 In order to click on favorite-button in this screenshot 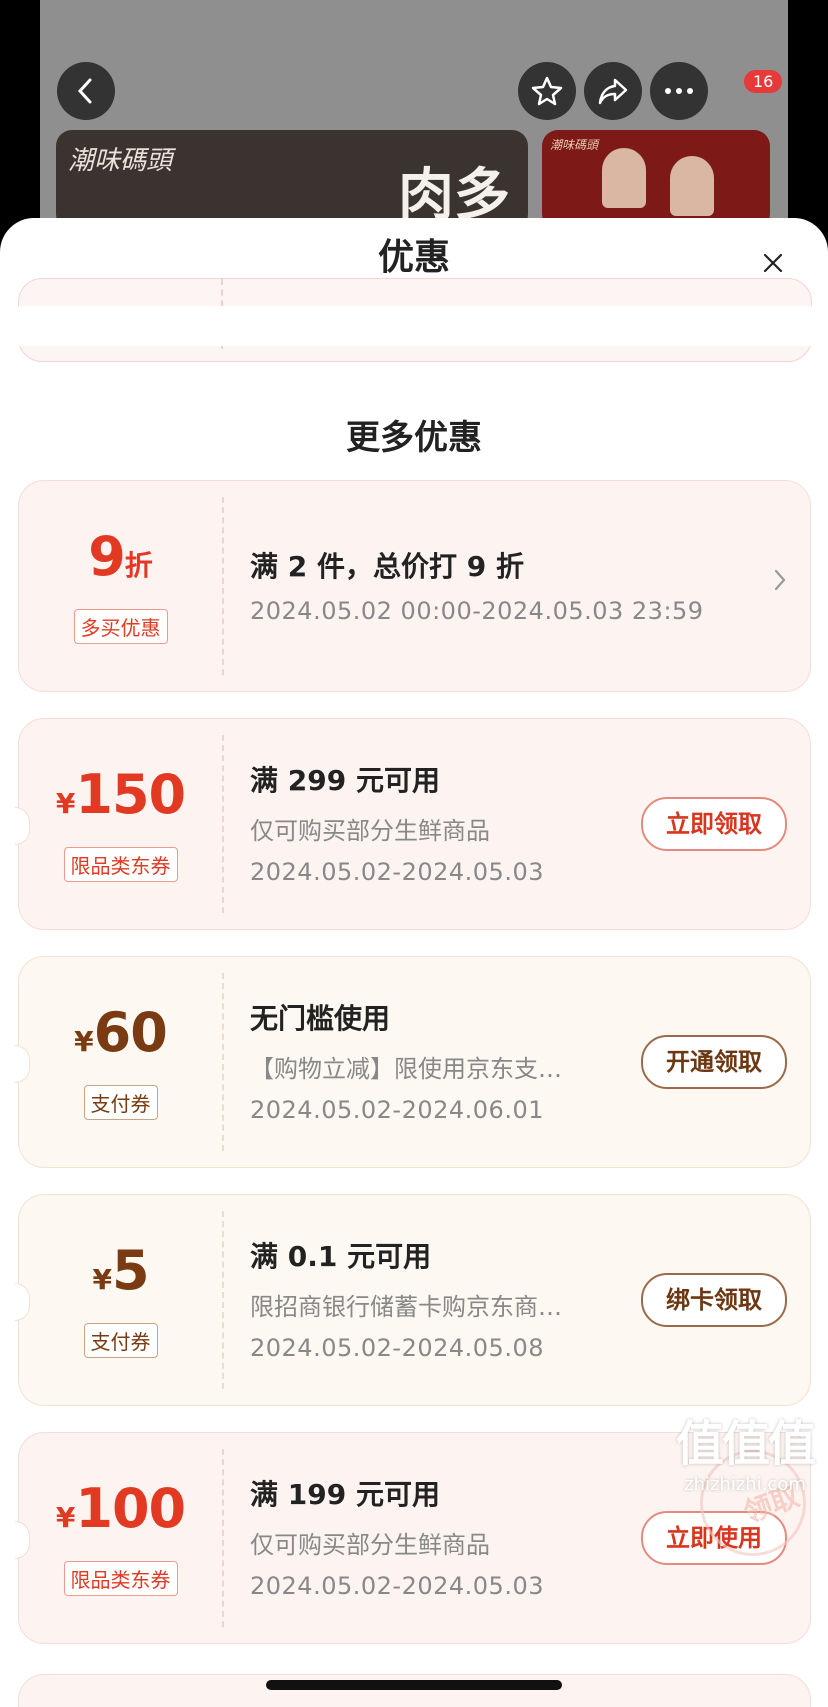, I will do `click(547, 91)`.